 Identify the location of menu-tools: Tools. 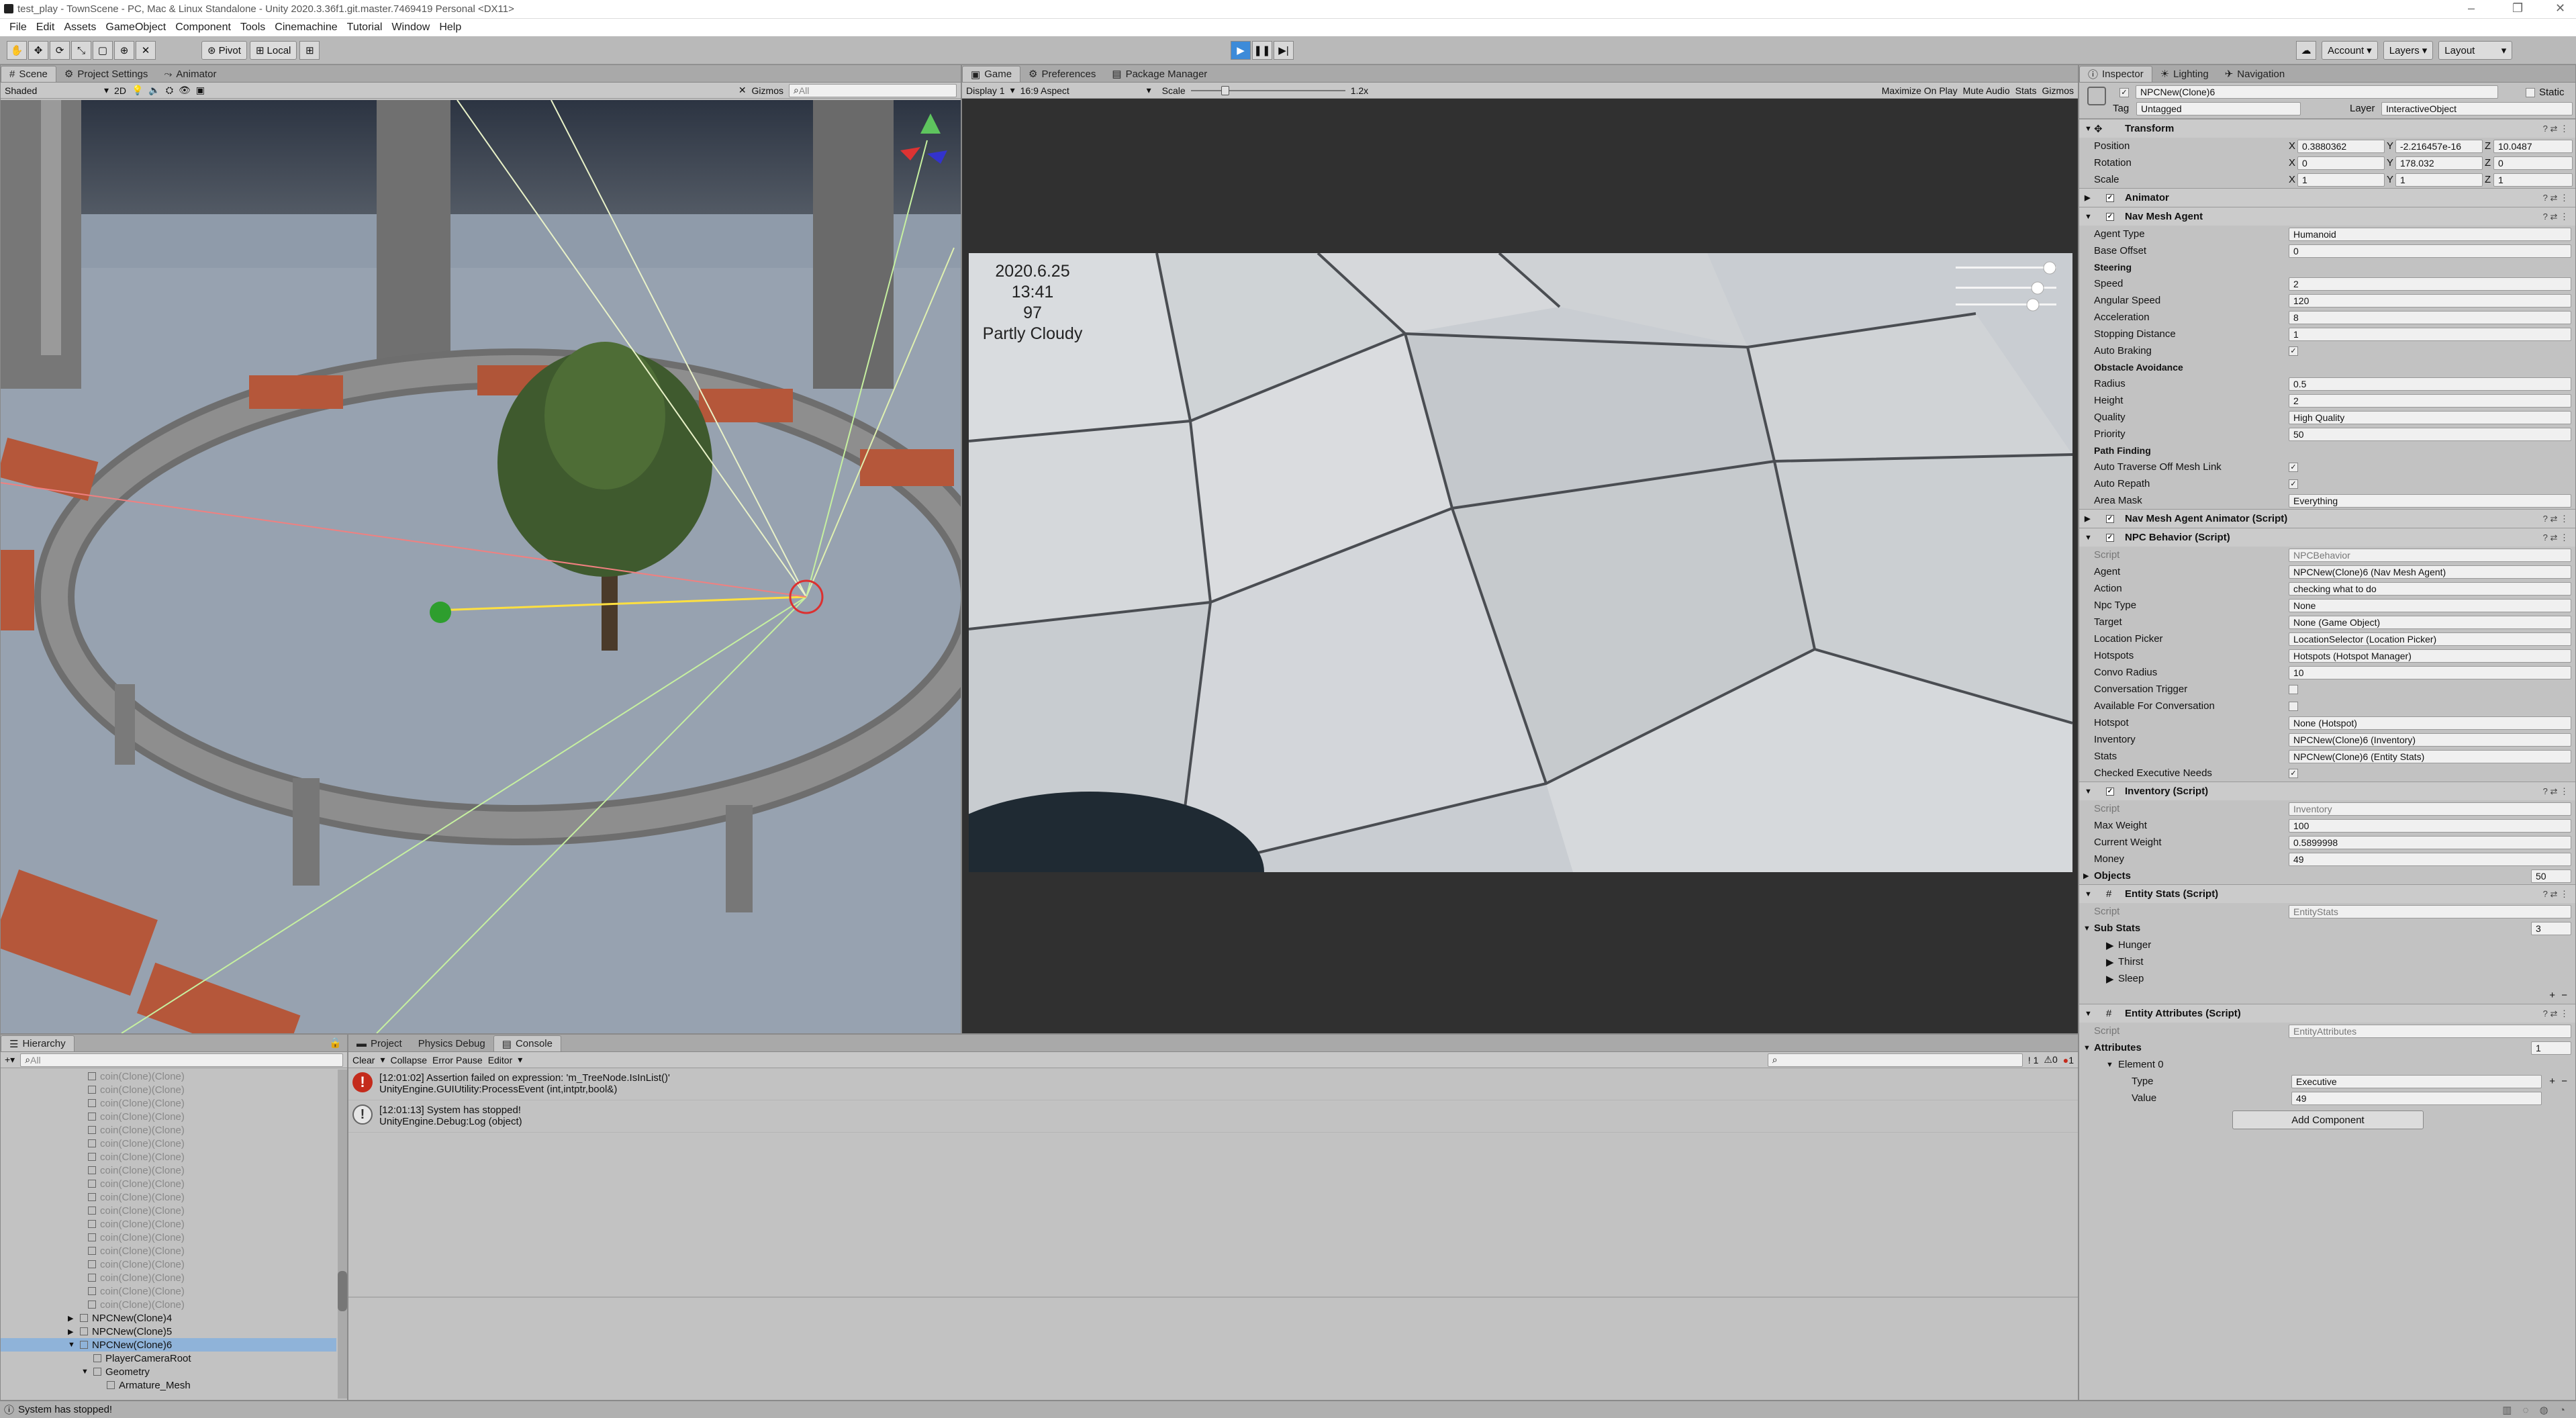
(252, 27).